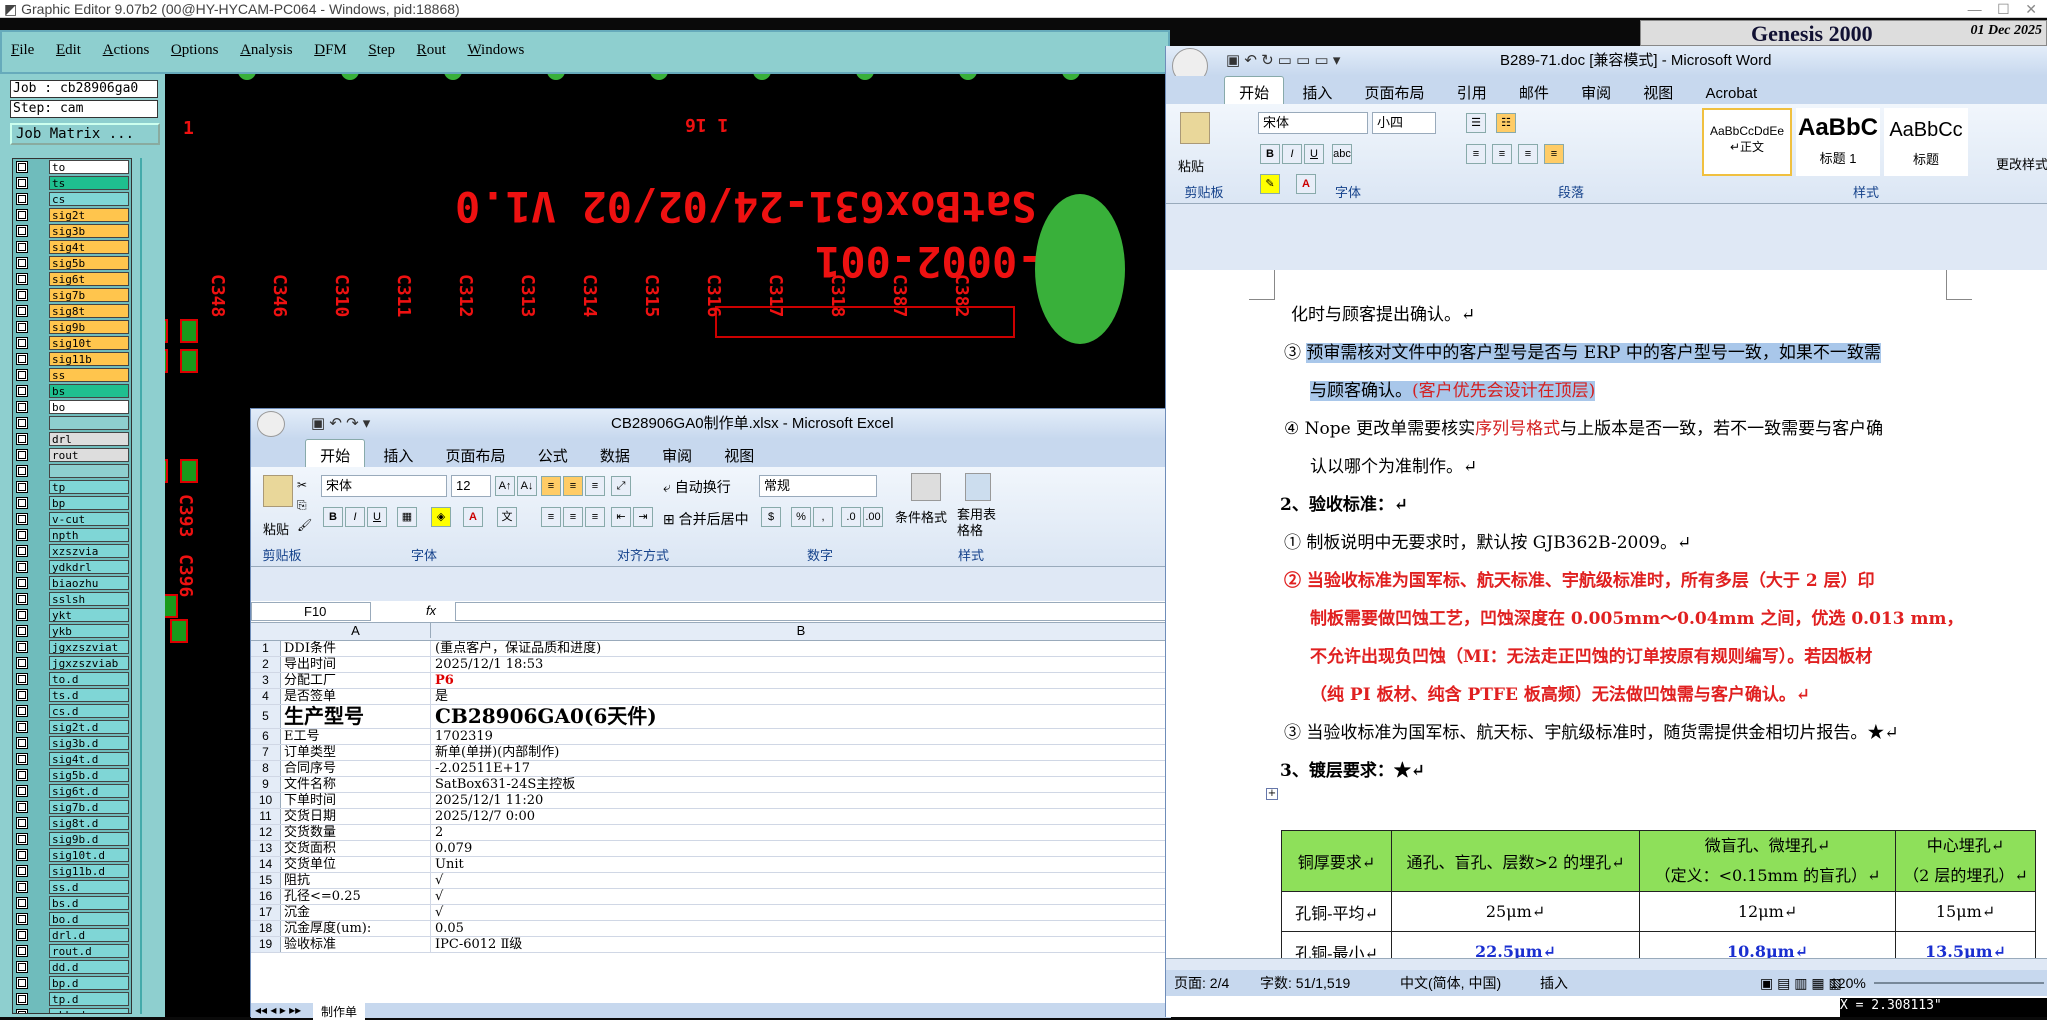 The image size is (2047, 1020). Describe the element at coordinates (356, 768) in the screenshot. I see `cell-a: 合同序号` at that location.